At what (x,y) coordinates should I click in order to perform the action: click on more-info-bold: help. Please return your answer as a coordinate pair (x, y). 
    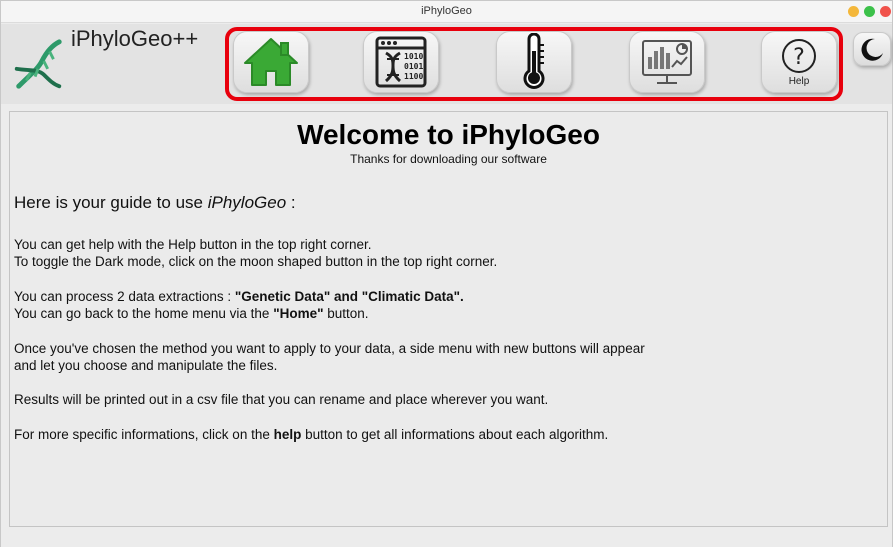
    Looking at the image, I should click on (287, 434).